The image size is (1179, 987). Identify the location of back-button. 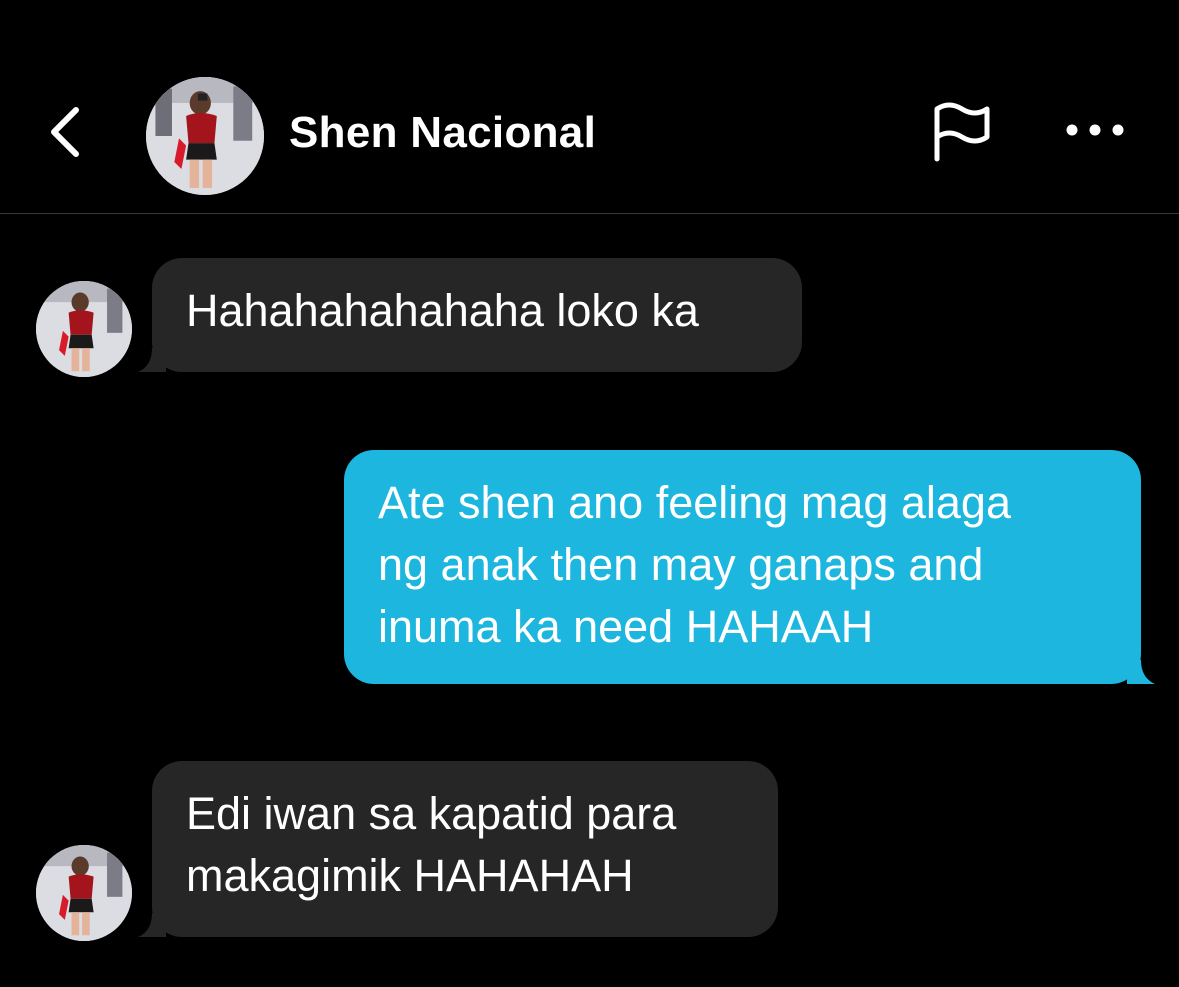
(65, 132).